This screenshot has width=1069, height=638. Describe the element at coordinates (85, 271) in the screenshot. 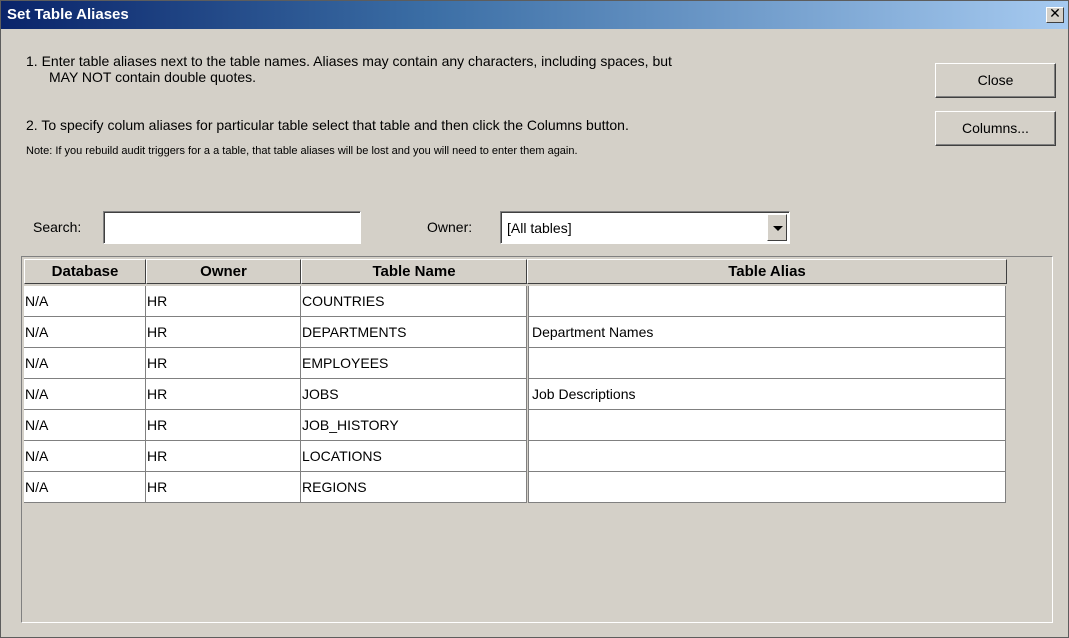

I see `column-header-database: Database` at that location.